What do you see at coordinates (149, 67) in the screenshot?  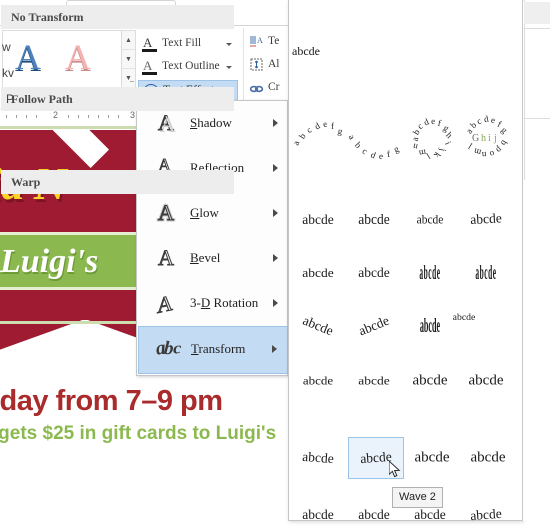 I see `letter-a-outline-icon: A` at bounding box center [149, 67].